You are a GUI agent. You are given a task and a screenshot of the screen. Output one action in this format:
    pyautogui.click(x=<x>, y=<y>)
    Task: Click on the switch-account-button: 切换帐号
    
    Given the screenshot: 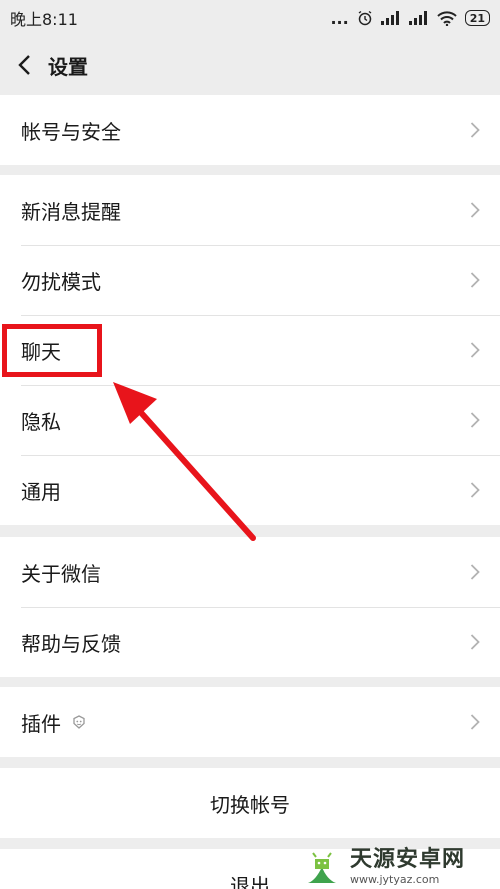 What is the action you would take?
    pyautogui.click(x=250, y=803)
    